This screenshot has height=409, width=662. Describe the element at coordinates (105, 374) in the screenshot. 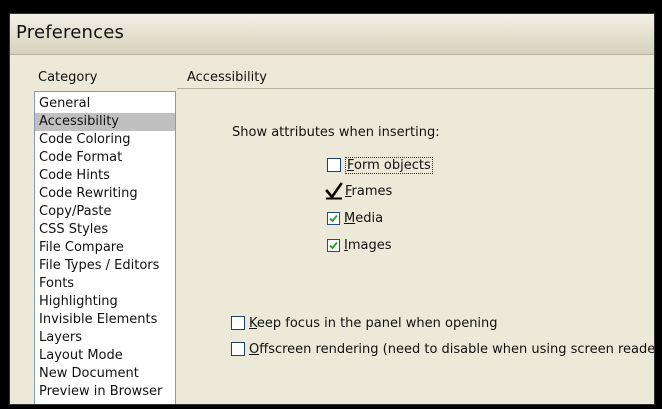

I see `category-item-new-document: New Document` at that location.